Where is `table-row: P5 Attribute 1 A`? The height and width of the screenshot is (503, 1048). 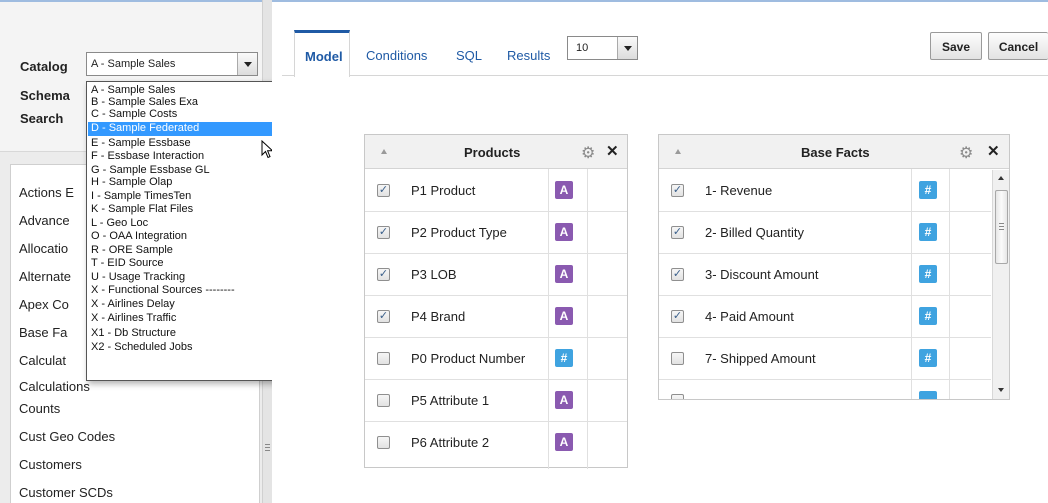 table-row: P5 Attribute 1 A is located at coordinates (496, 401).